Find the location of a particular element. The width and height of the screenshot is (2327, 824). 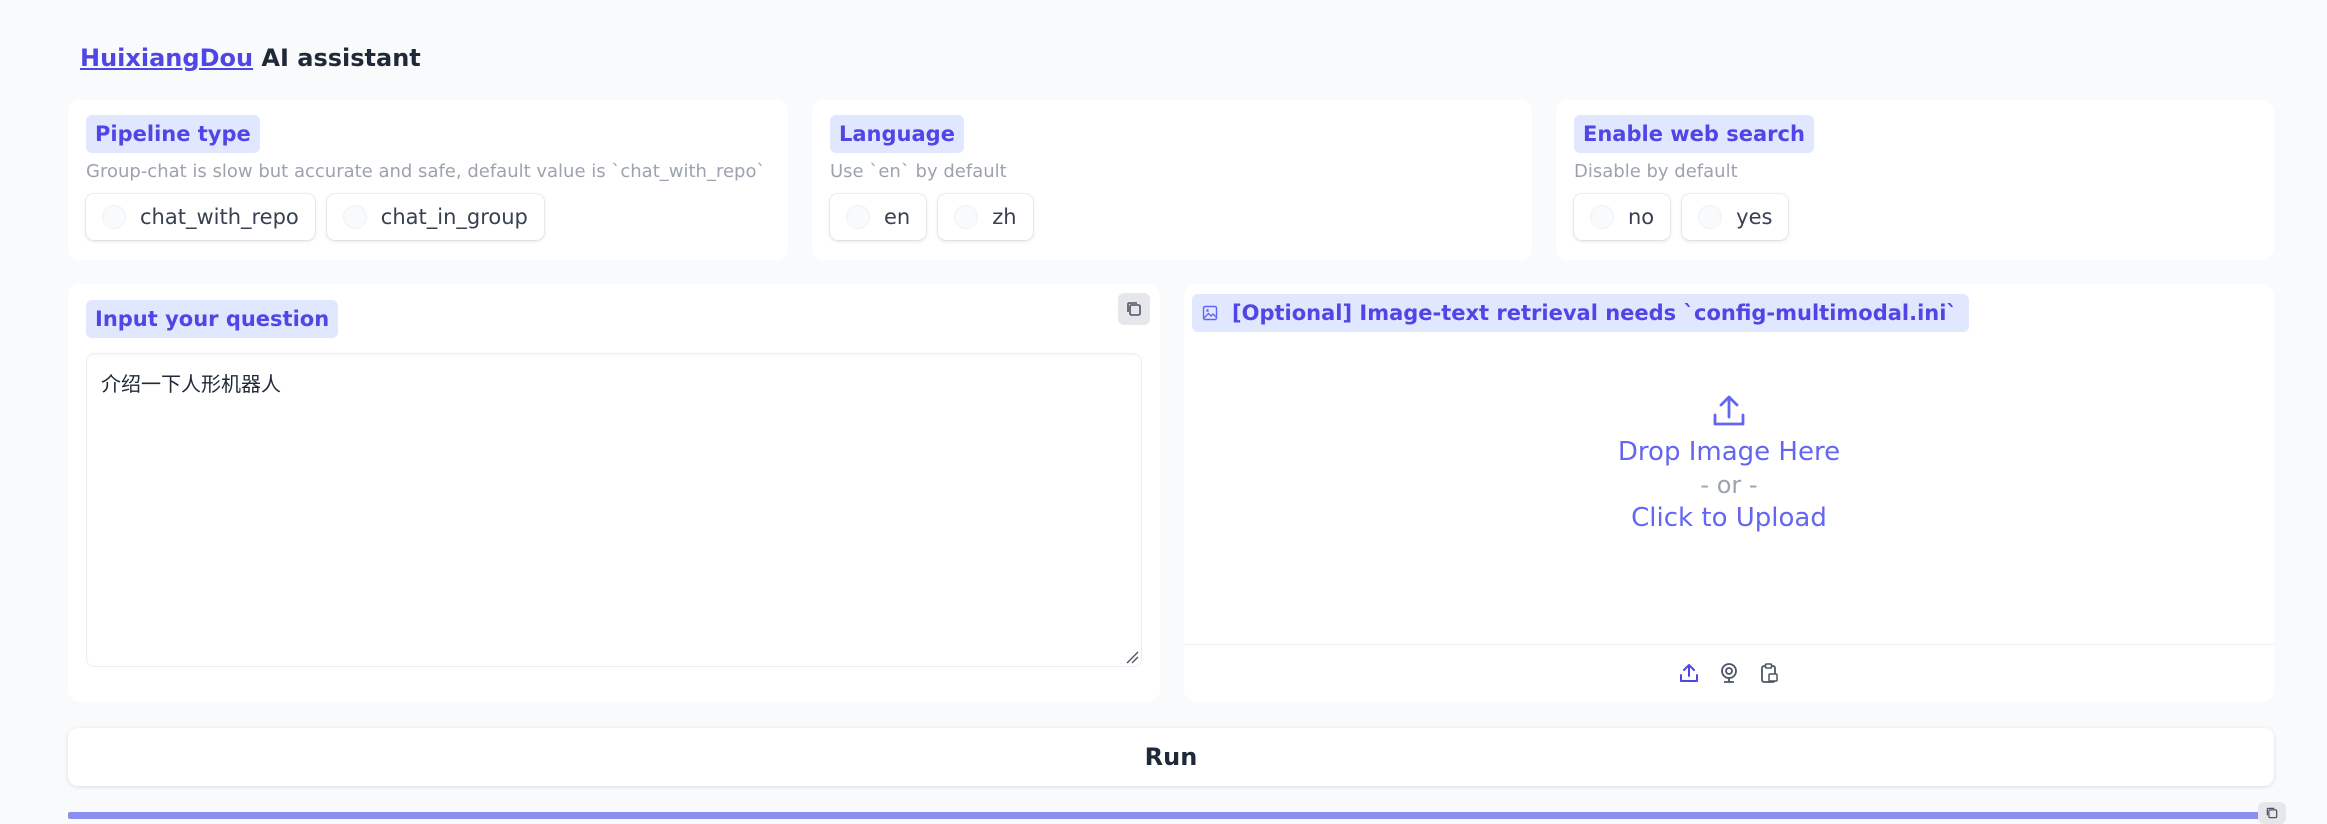

question-text: 介绍一下人形机器人 is located at coordinates (191, 382).